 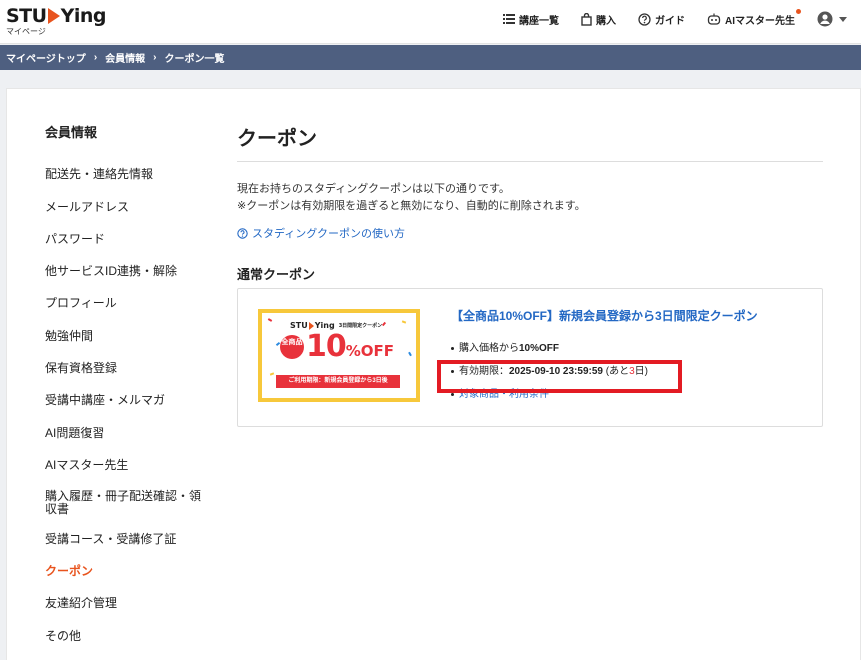 What do you see at coordinates (81, 368) in the screenshot?
I see `sidebar-item-qualifications: 保有資格登録` at bounding box center [81, 368].